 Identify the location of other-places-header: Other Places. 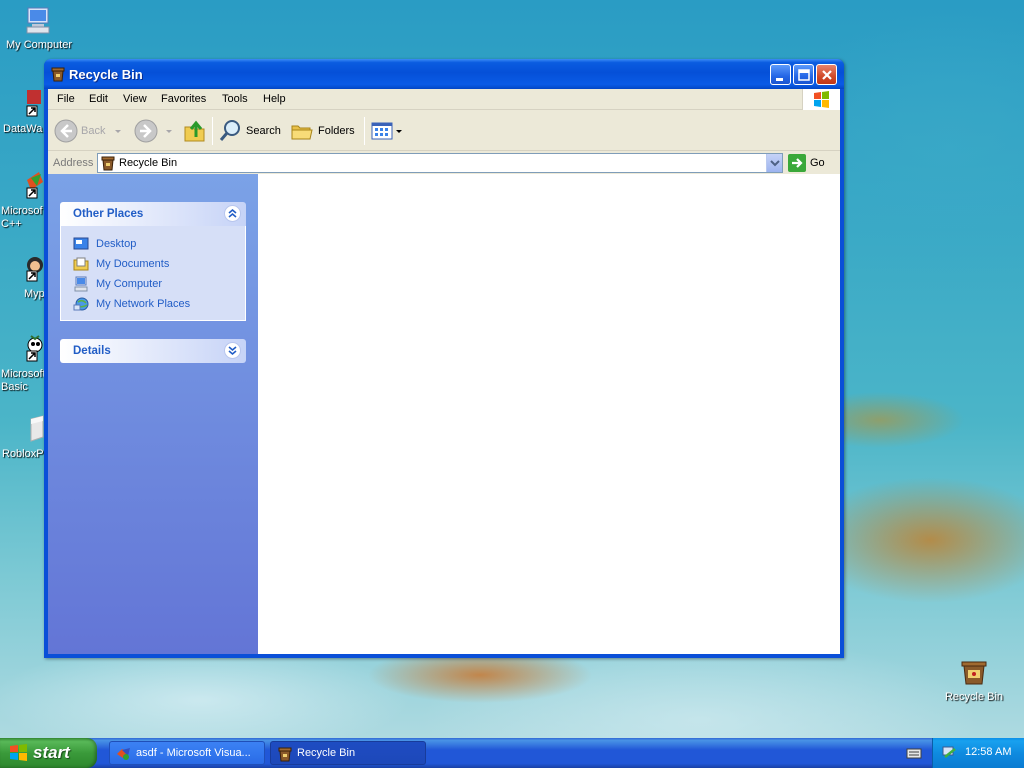
(153, 214).